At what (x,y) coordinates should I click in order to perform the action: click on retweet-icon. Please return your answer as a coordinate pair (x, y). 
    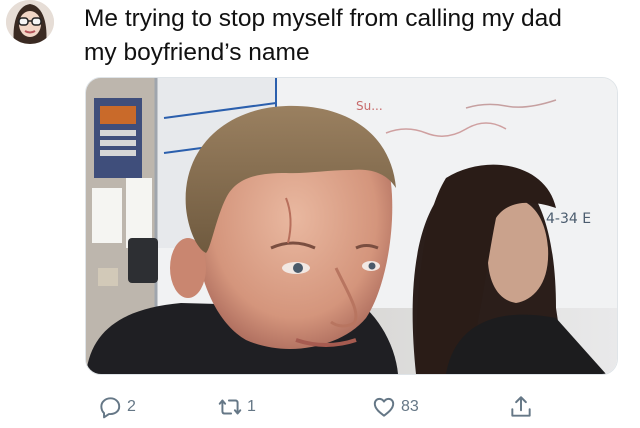
    Looking at the image, I should click on (230, 407).